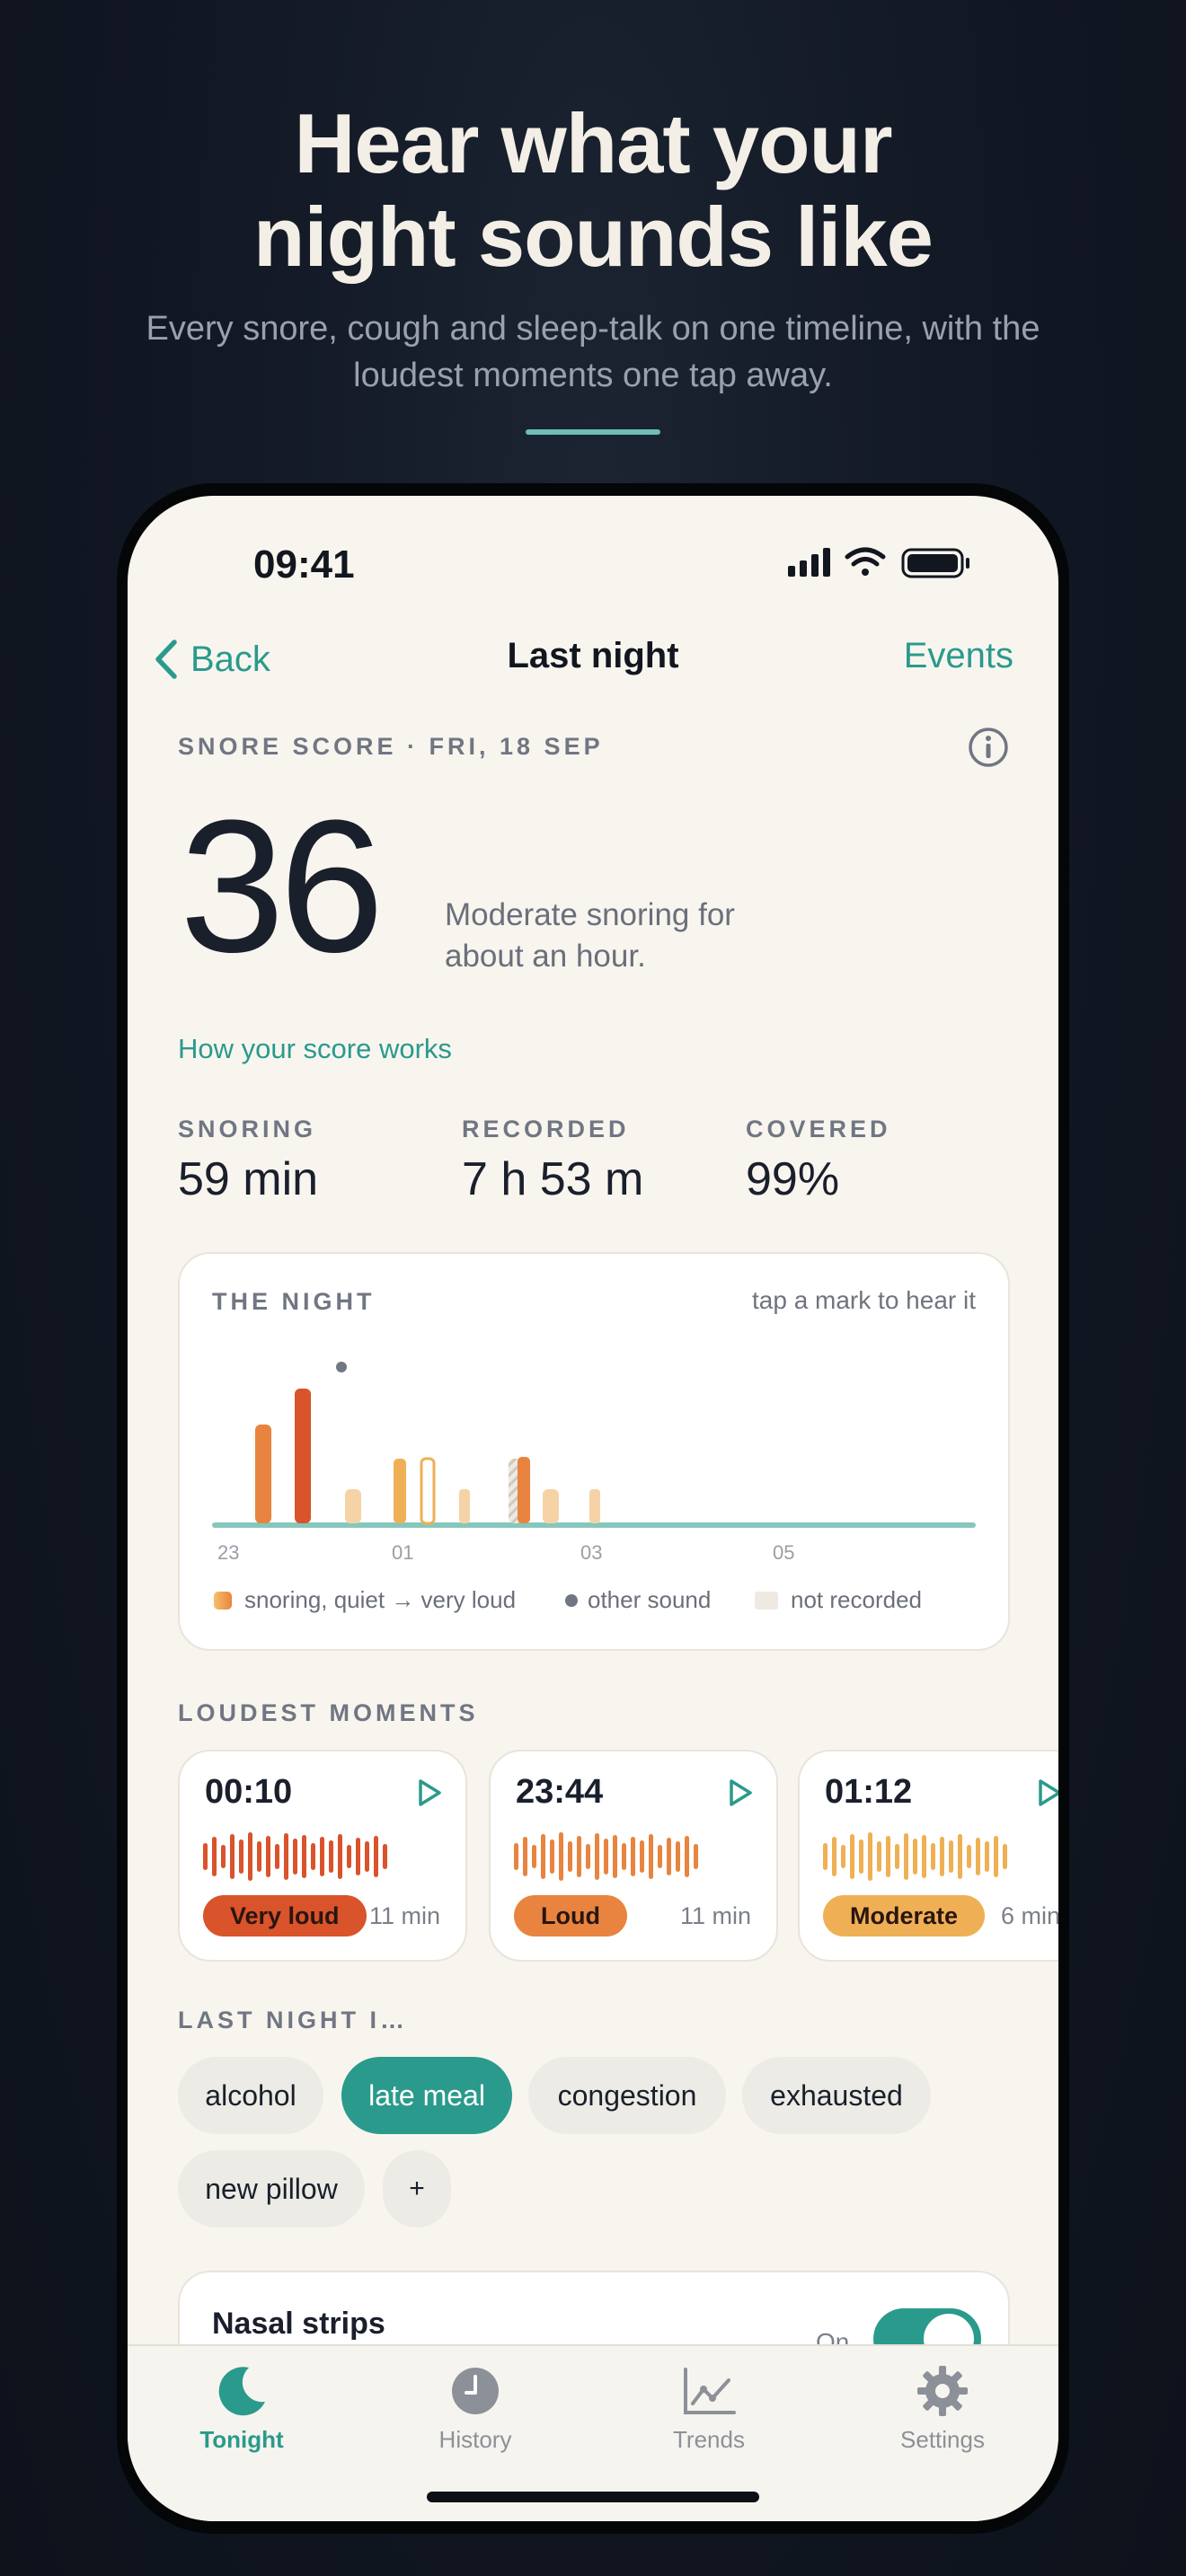 This screenshot has height=2576, width=1186. Describe the element at coordinates (271, 2189) in the screenshot. I see `tag-chip: new pillow` at that location.